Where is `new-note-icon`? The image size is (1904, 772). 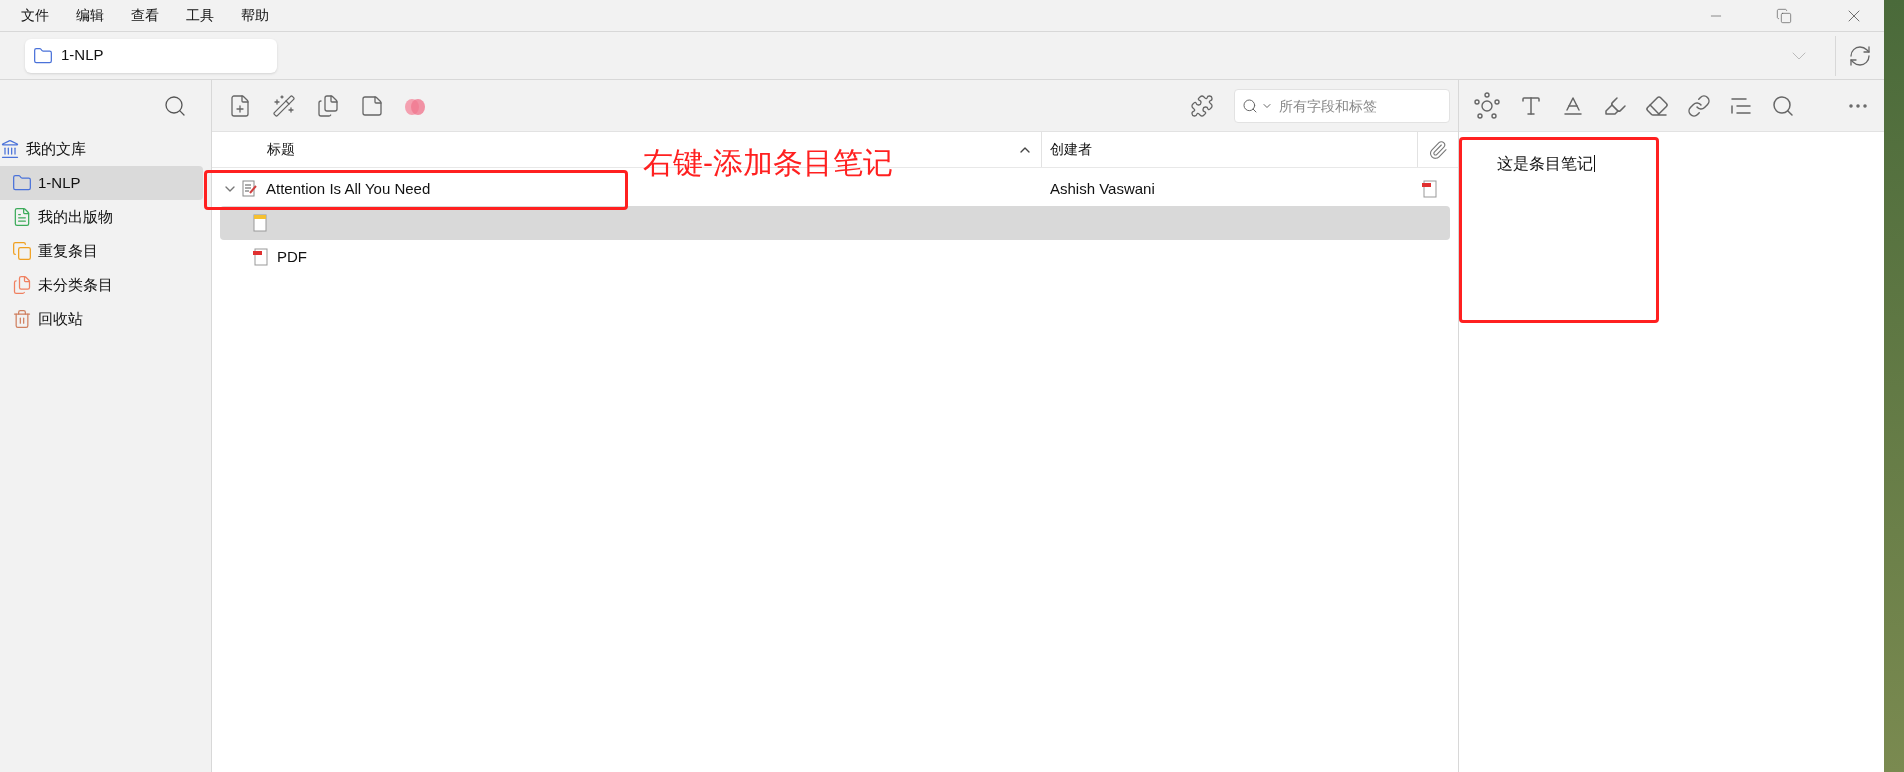
new-note-icon is located at coordinates (372, 105).